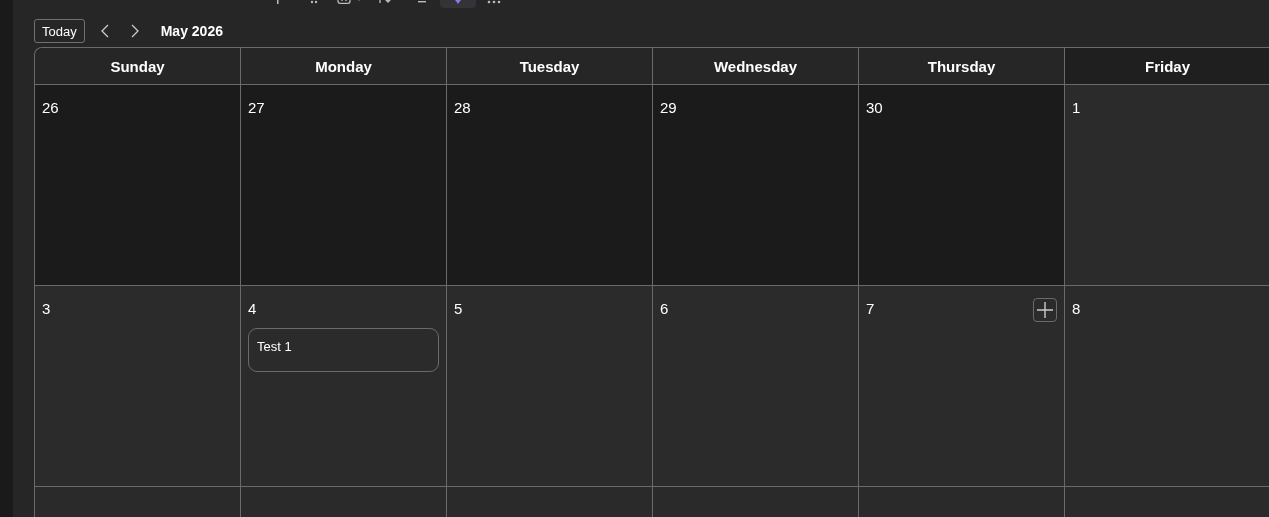  Describe the element at coordinates (343, 350) in the screenshot. I see `event-card: Test 1` at that location.